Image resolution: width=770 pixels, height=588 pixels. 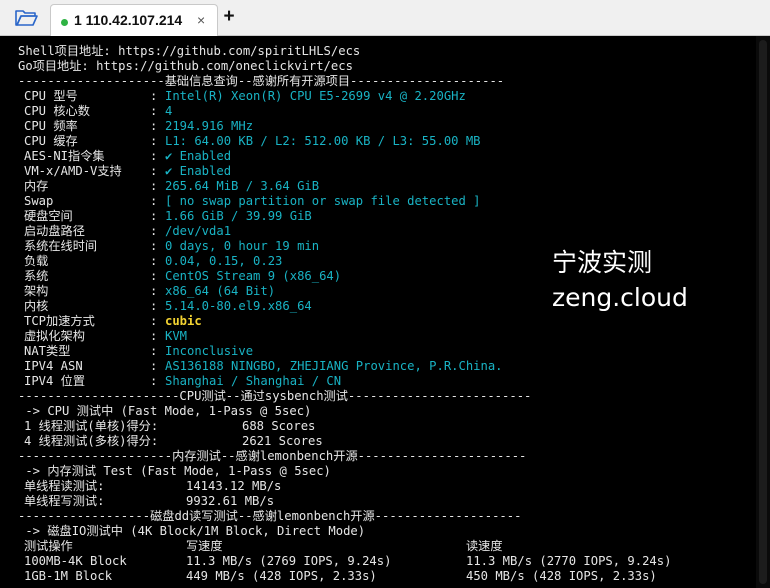 I want to click on info-key: 硬盘空间, so click(x=48, y=216).